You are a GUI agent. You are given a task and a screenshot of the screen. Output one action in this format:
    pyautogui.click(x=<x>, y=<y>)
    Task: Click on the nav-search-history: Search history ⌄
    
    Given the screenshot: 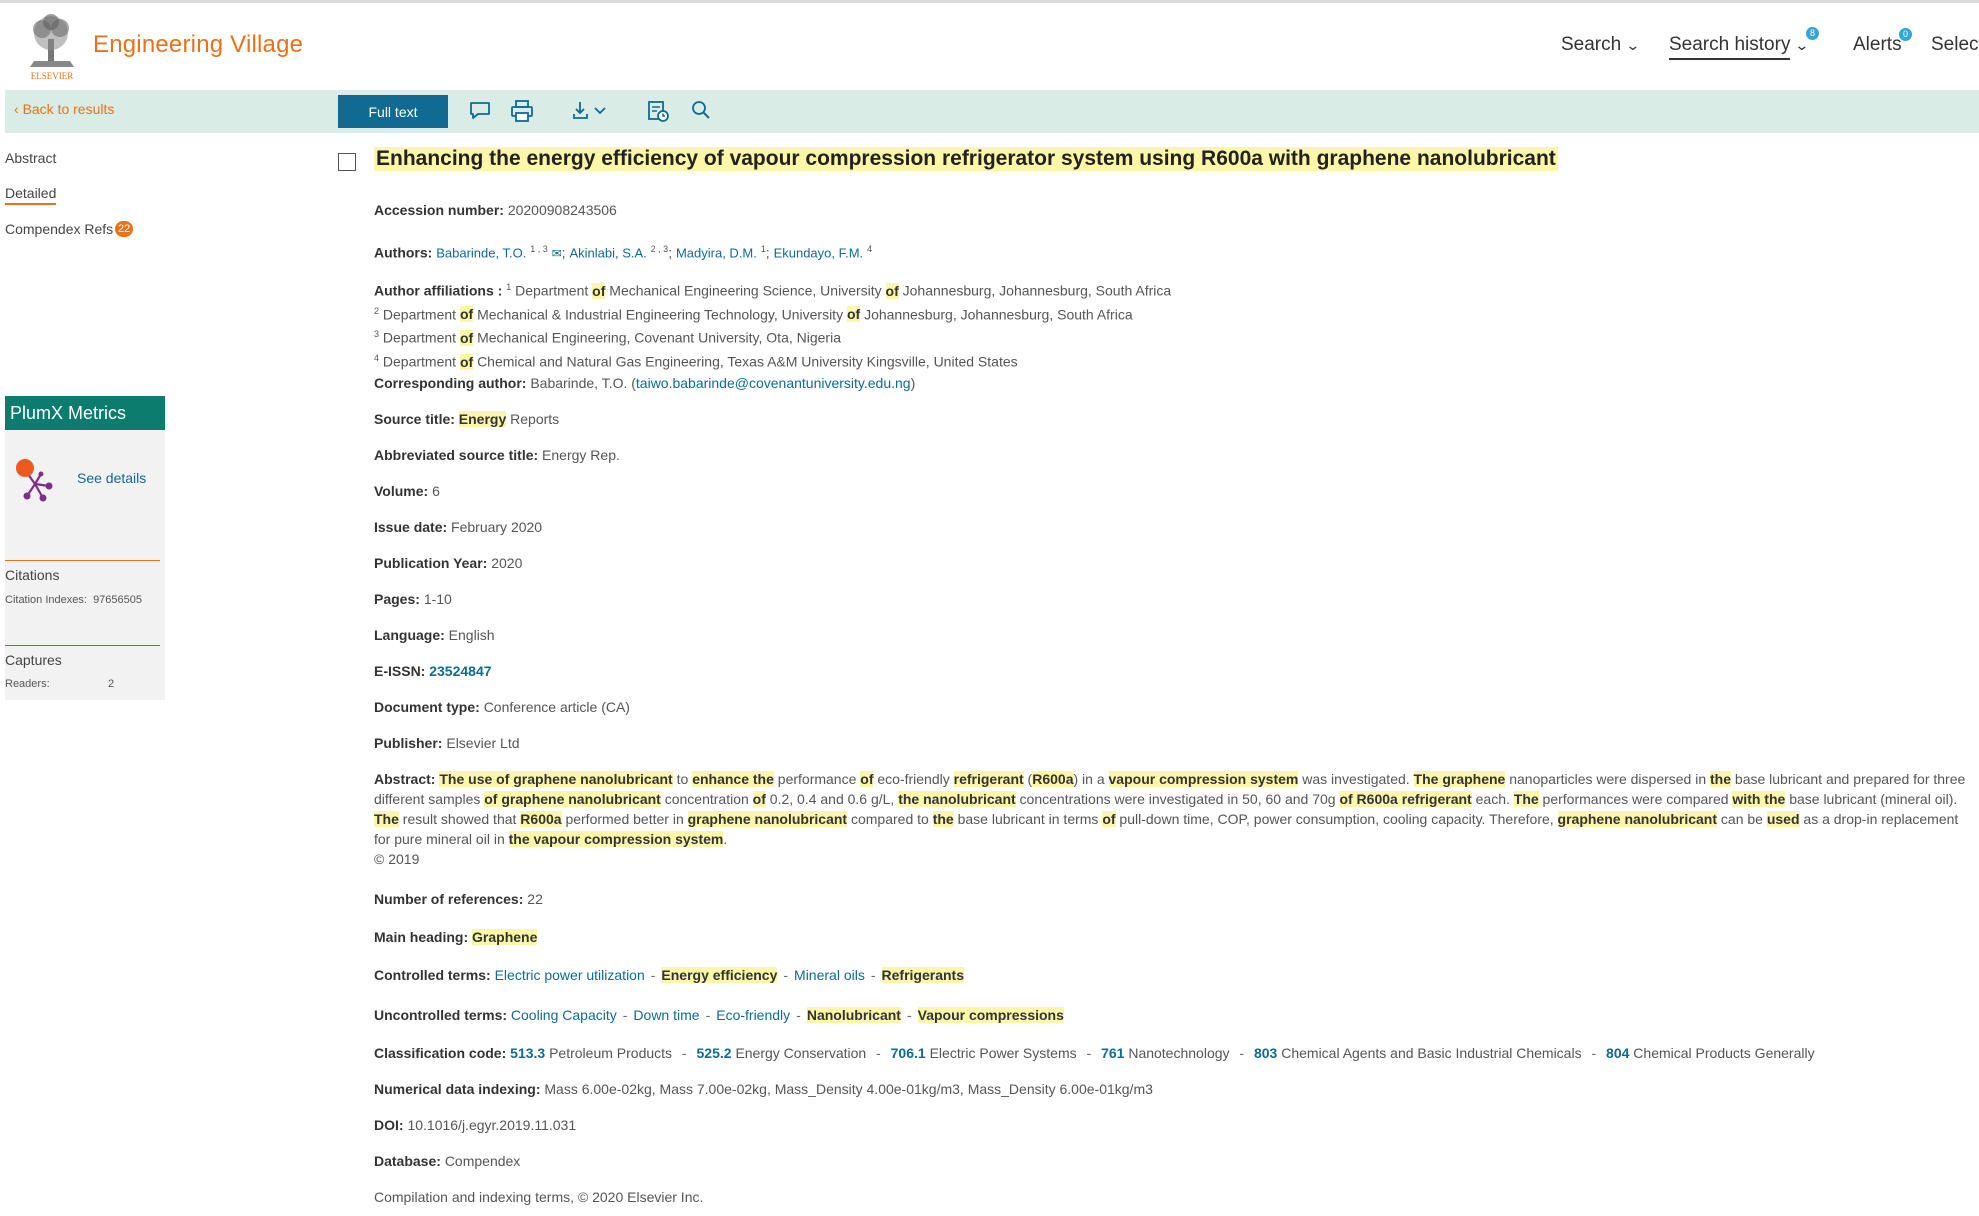 What is the action you would take?
    pyautogui.click(x=1739, y=47)
    